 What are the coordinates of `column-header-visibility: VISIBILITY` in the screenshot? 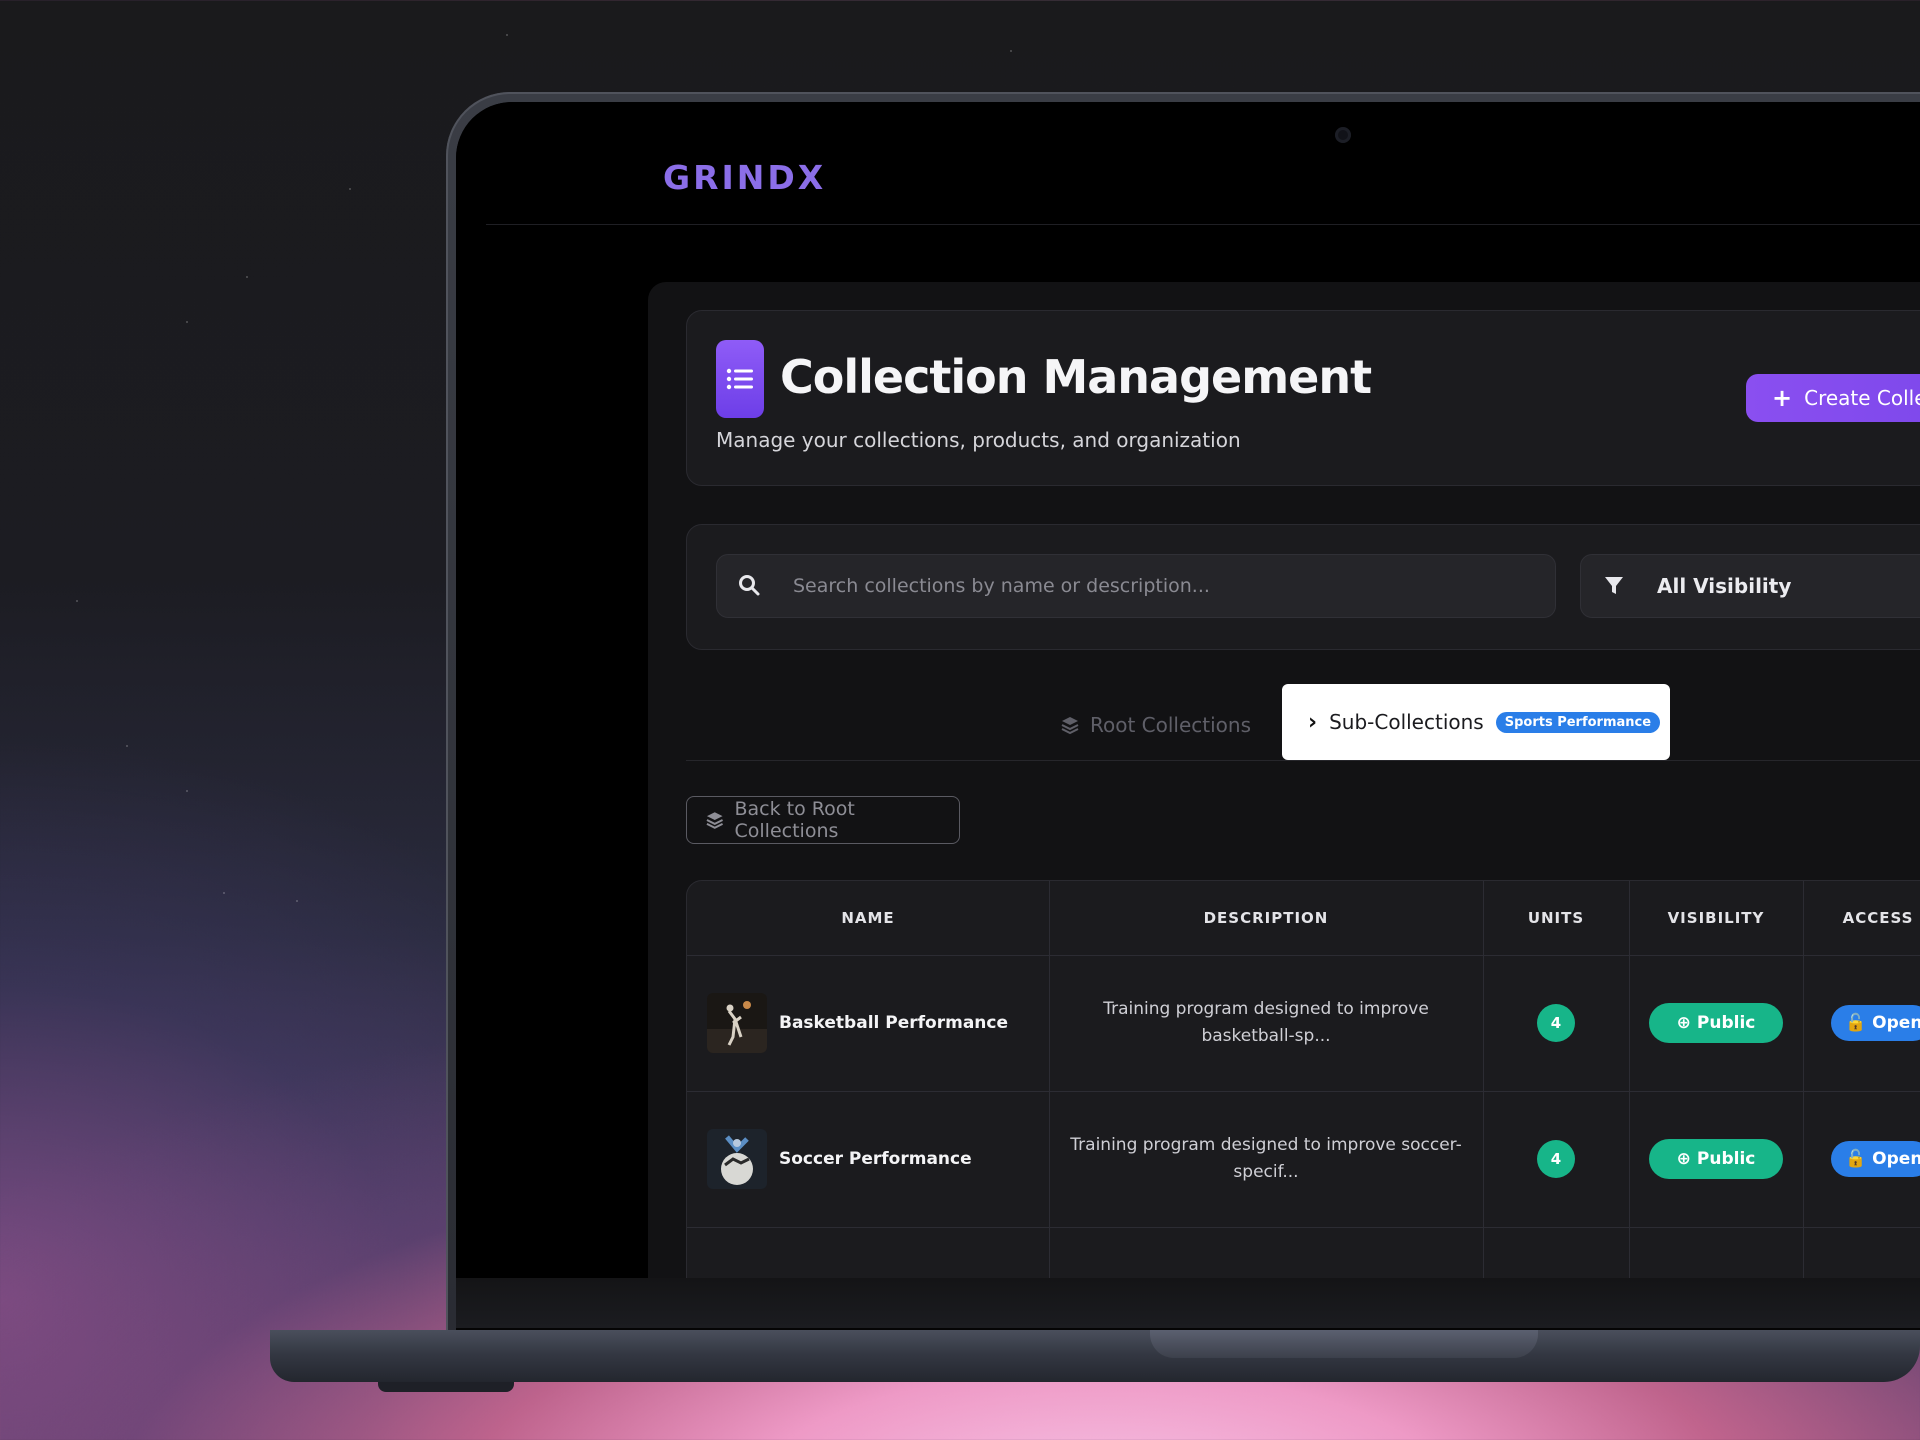 It's located at (1716, 918).